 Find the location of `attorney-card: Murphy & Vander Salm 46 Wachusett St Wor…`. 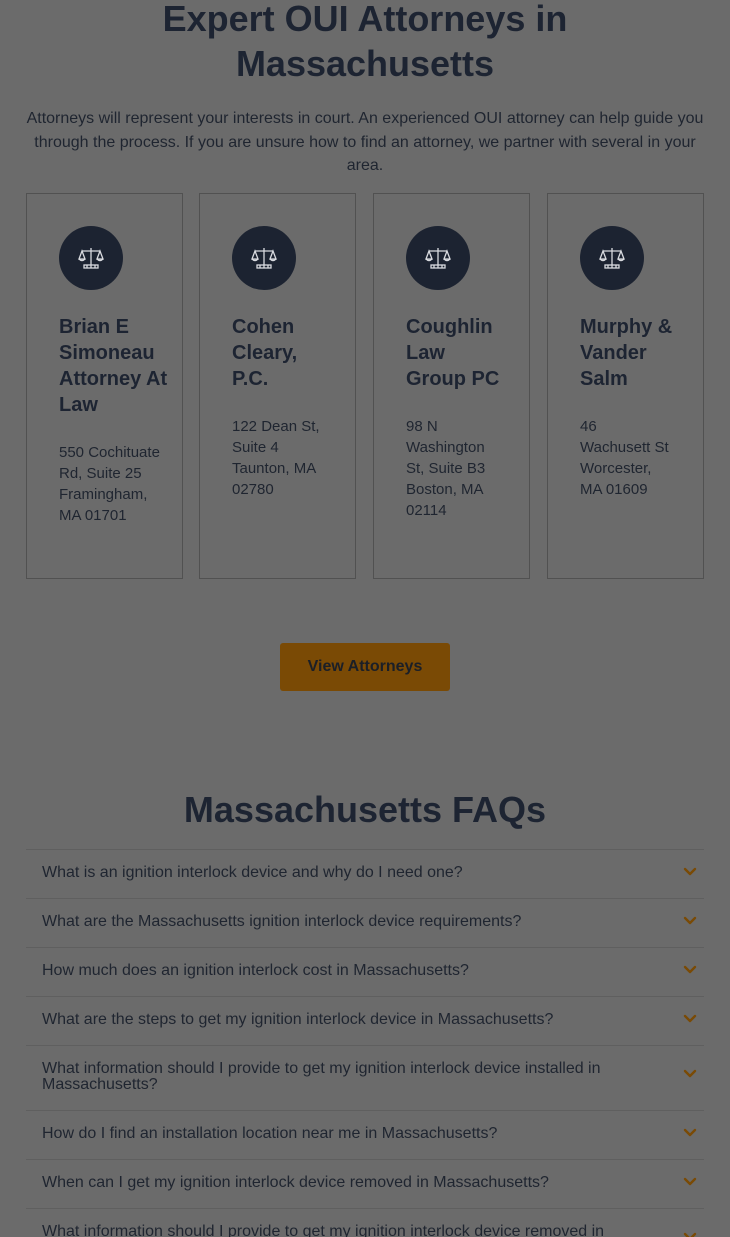

attorney-card: Murphy & Vander Salm 46 Wachusett St Wor… is located at coordinates (625, 386).